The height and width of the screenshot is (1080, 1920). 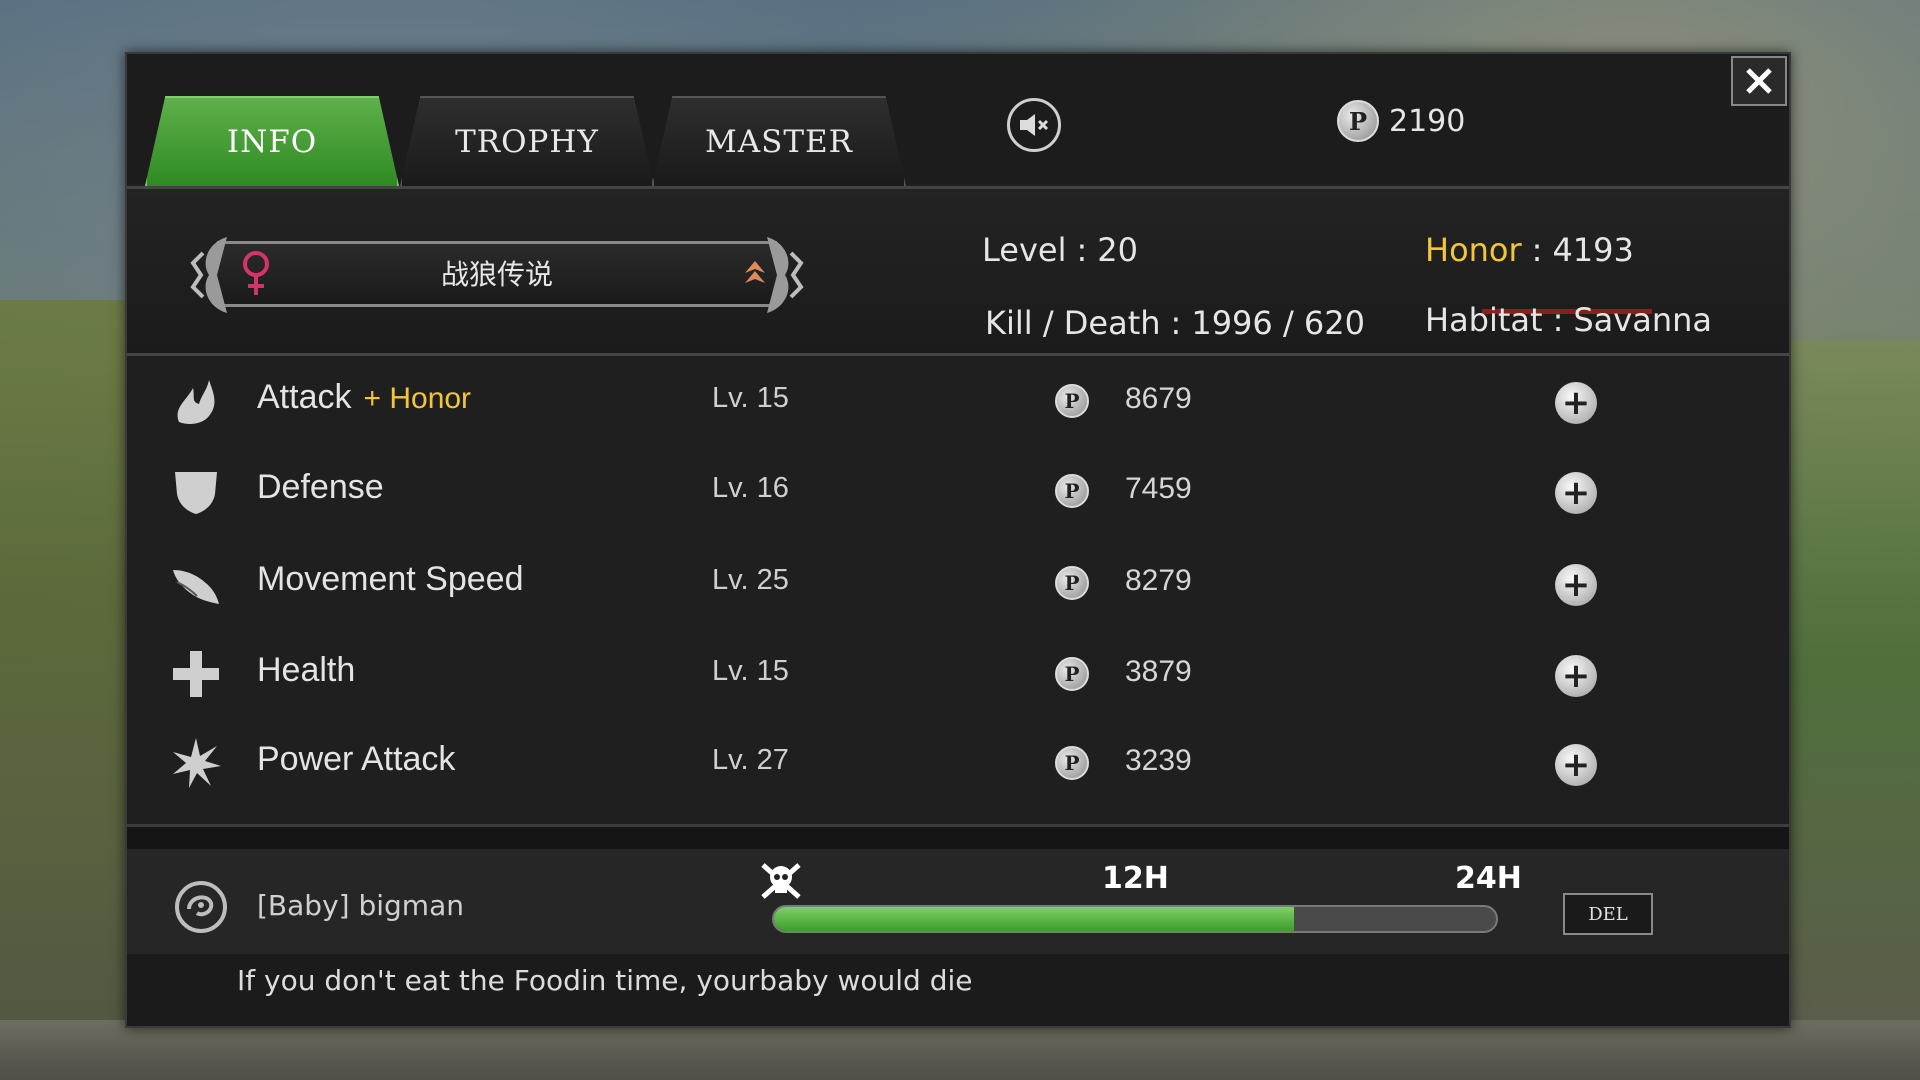 I want to click on level-stat: Level:20, so click(x=1060, y=250).